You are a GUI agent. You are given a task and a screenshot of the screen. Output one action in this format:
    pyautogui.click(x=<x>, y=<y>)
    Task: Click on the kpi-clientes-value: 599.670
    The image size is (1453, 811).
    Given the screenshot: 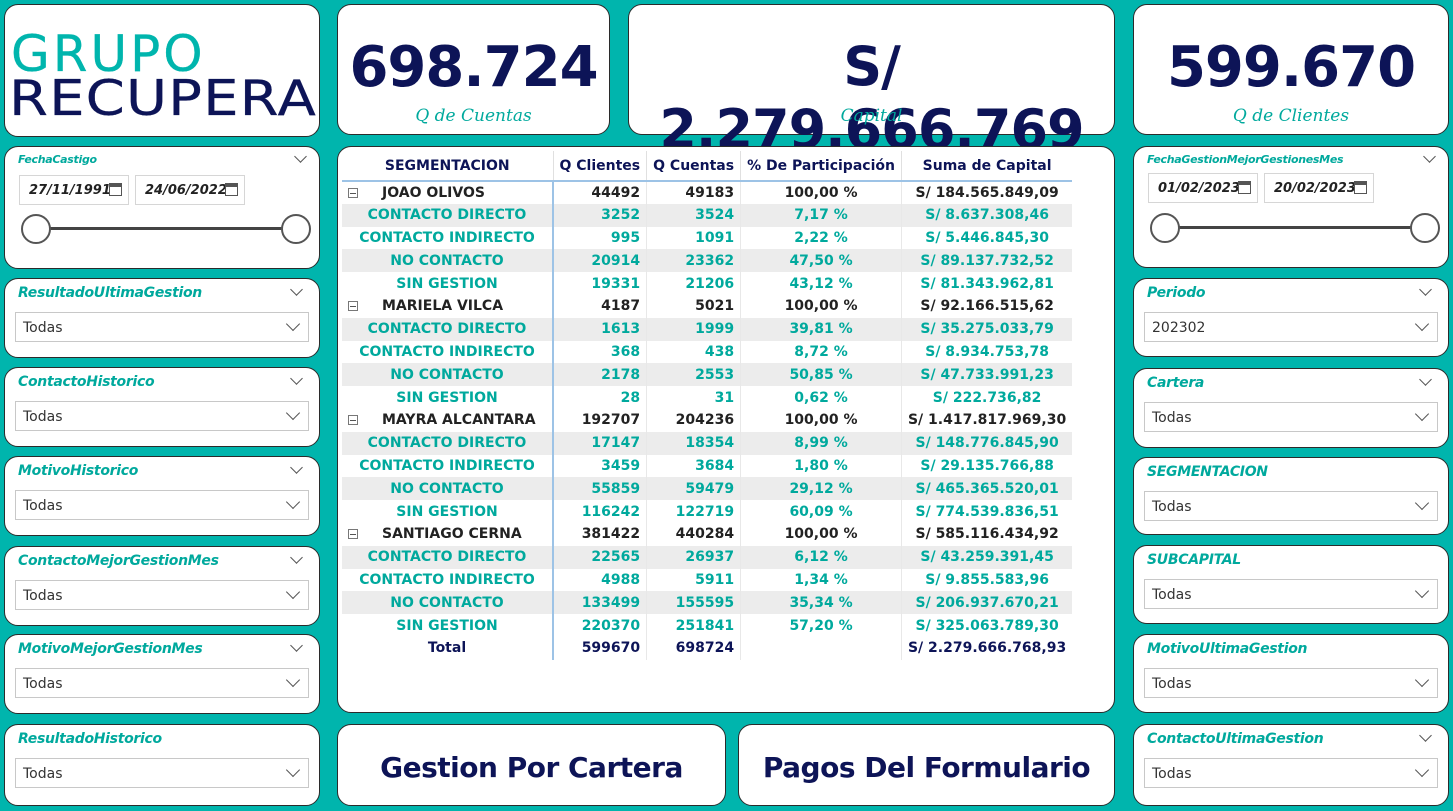 What is the action you would take?
    pyautogui.click(x=1291, y=67)
    